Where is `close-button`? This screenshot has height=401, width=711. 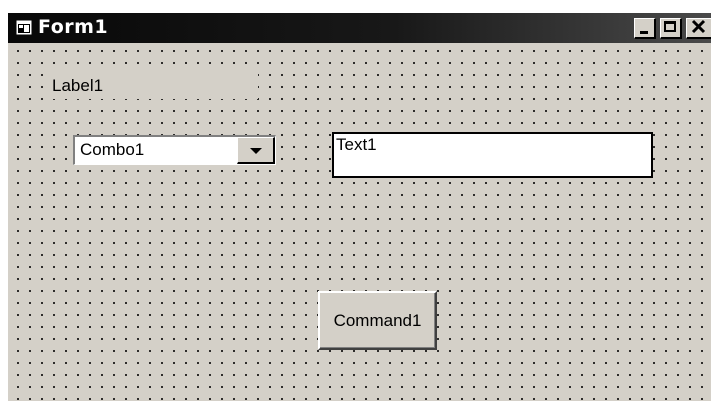 close-button is located at coordinates (698, 28).